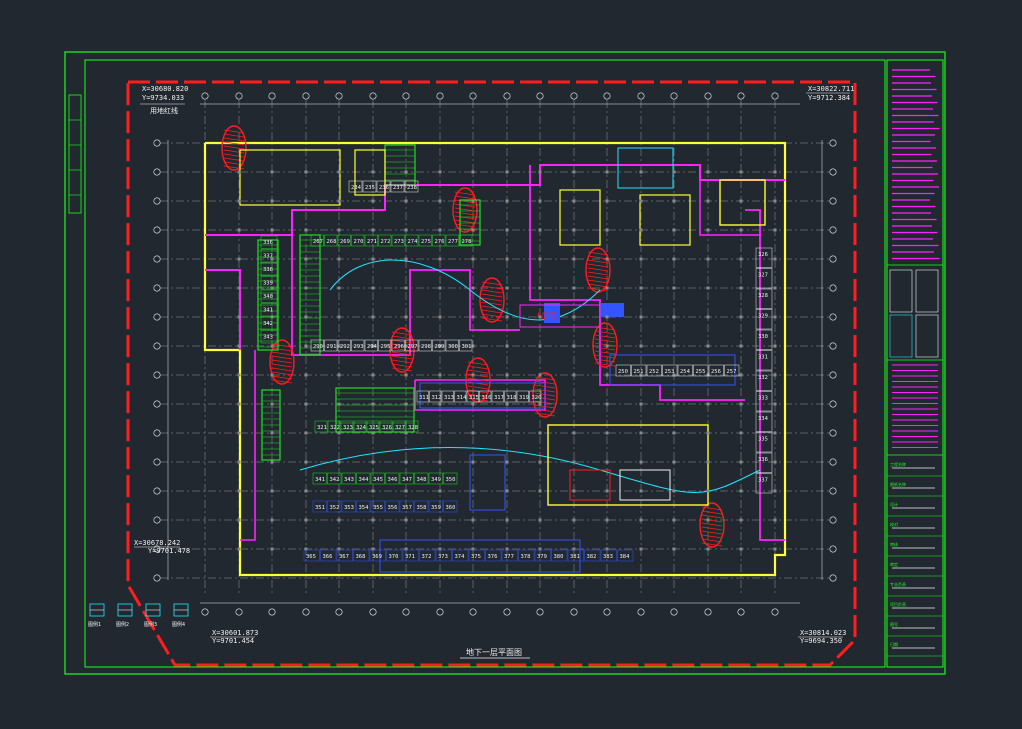 This screenshot has width=1022, height=729. Describe the element at coordinates (451, 508) in the screenshot. I see `parking-space-number: 360` at that location.